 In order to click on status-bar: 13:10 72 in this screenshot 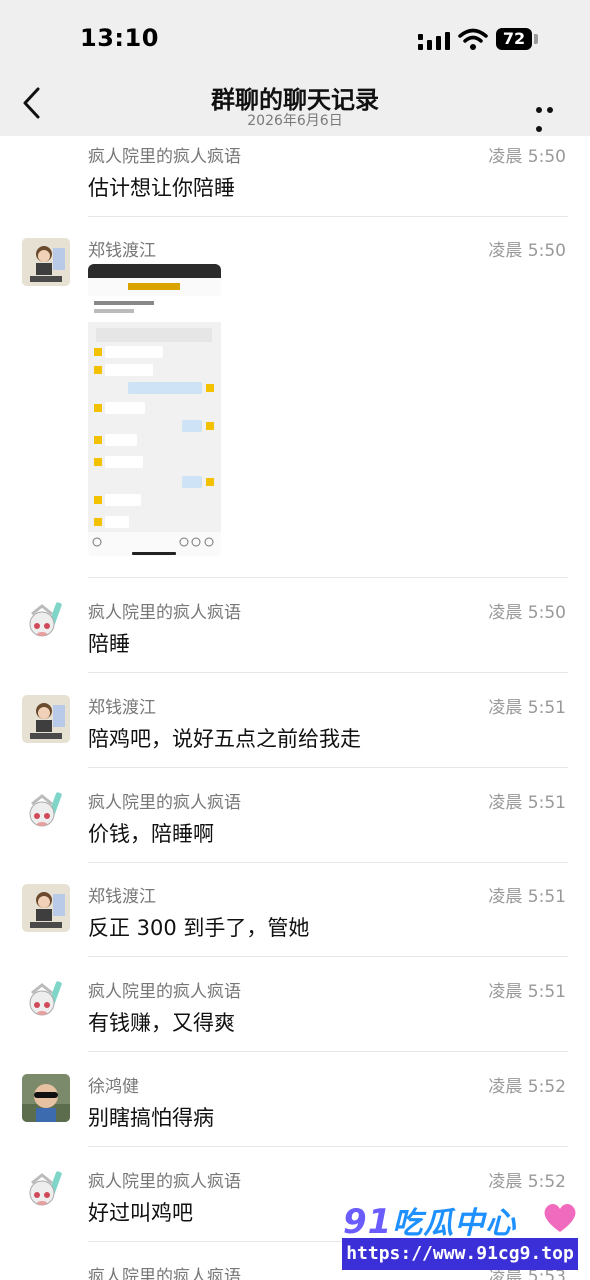, I will do `click(295, 36)`.